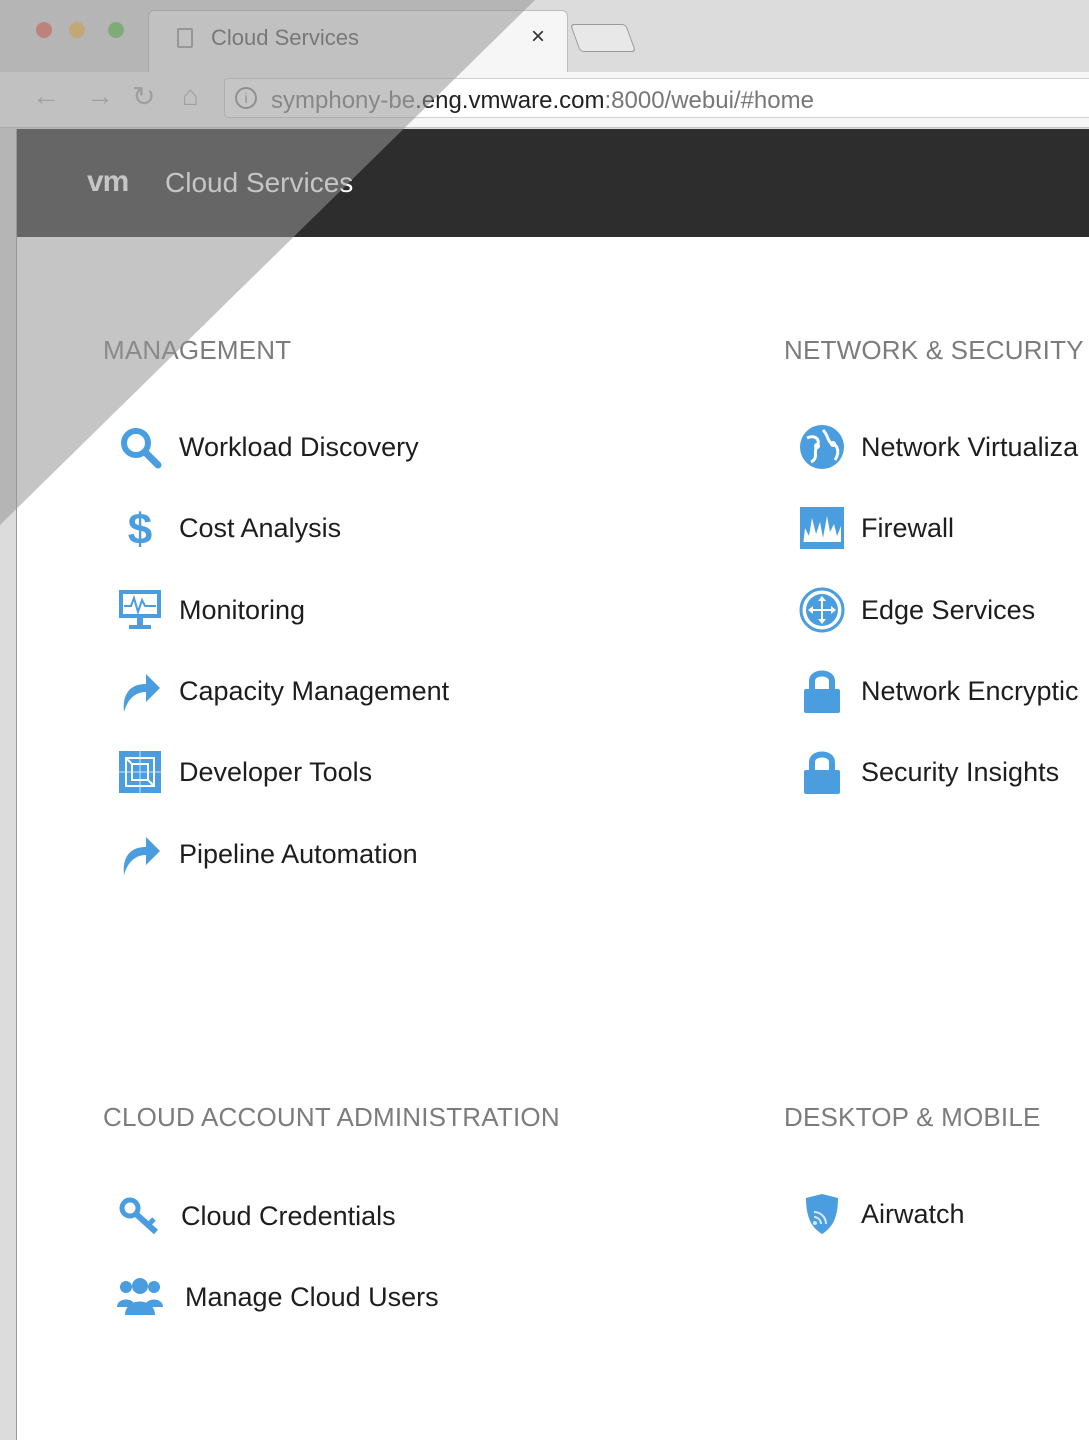 The height and width of the screenshot is (1440, 1089). Describe the element at coordinates (822, 610) in the screenshot. I see `router-icon` at that location.